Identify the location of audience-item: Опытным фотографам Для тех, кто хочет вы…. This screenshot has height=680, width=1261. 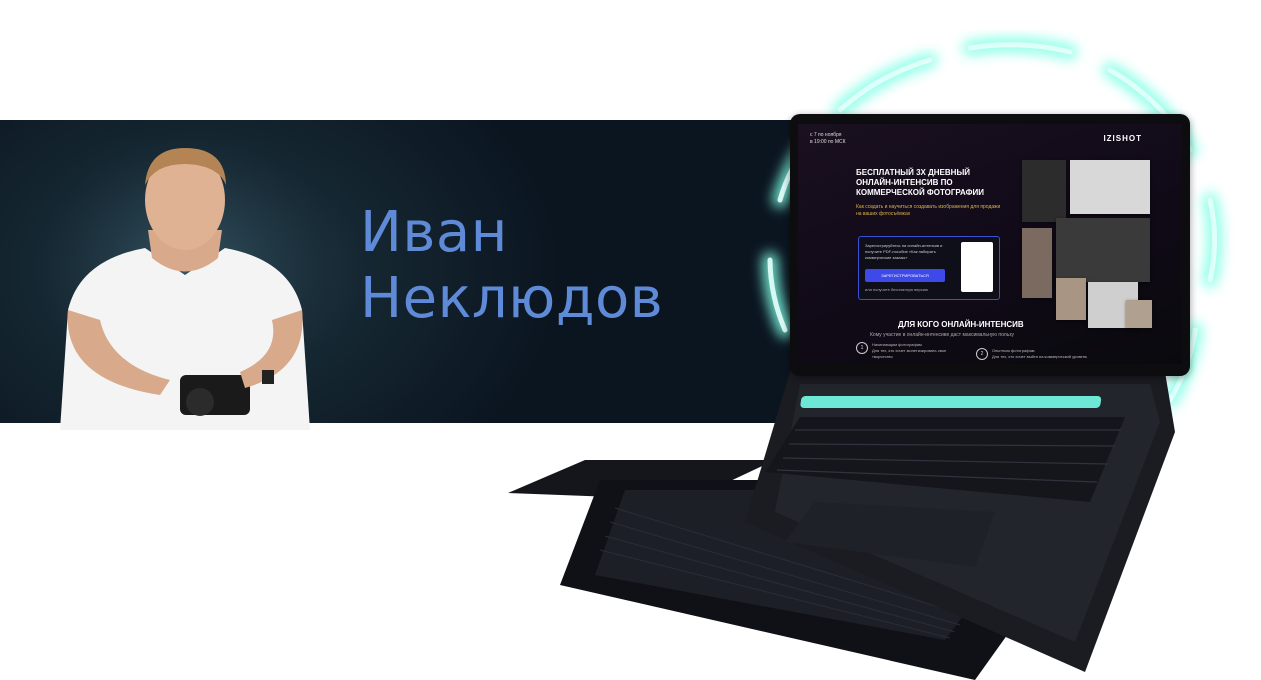
(1040, 353).